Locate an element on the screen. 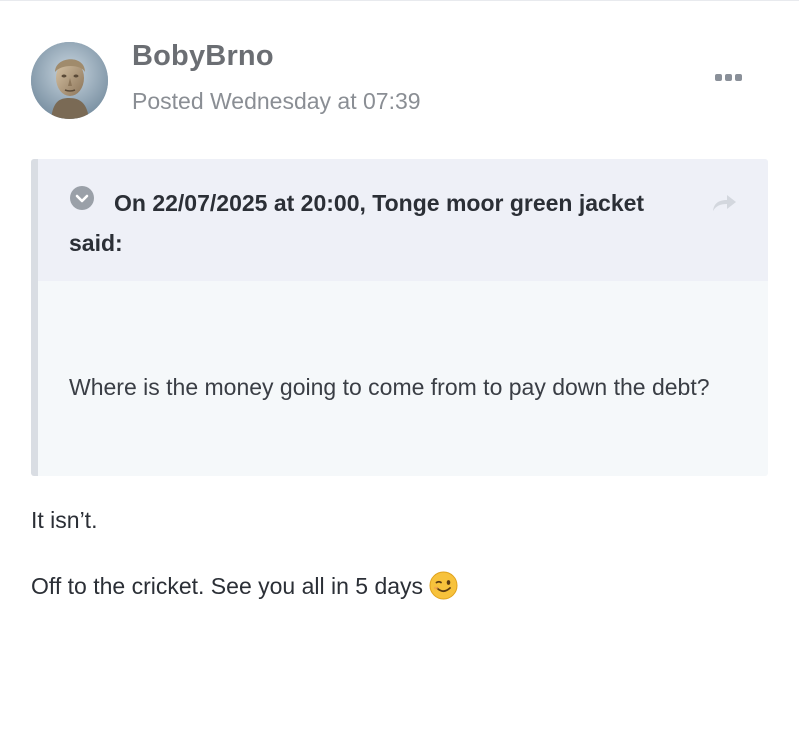 The image size is (799, 750). more-options-icon is located at coordinates (728, 77).